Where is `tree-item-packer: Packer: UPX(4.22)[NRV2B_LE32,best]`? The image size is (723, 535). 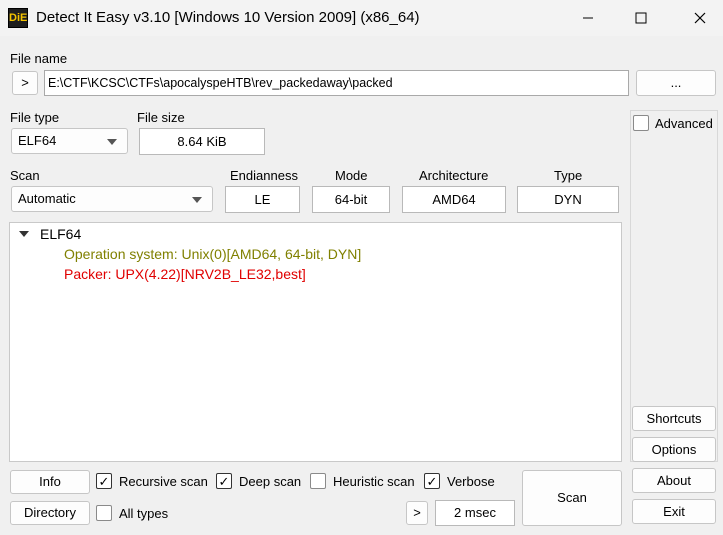 tree-item-packer: Packer: UPX(4.22)[NRV2B_LE32,best] is located at coordinates (185, 274).